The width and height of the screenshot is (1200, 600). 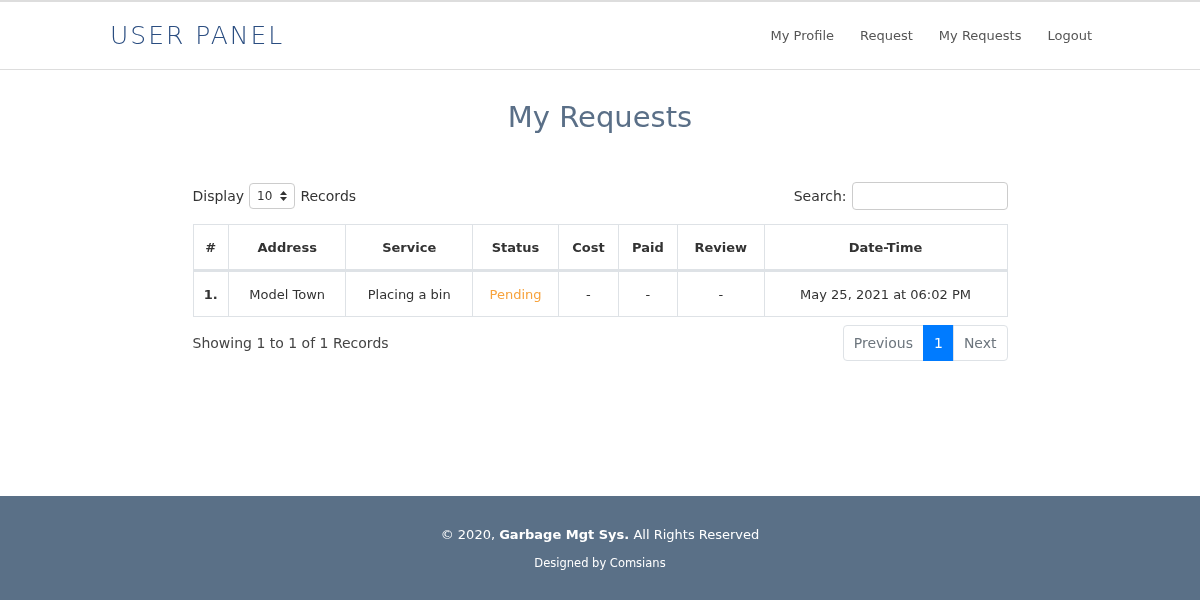 What do you see at coordinates (218, 196) in the screenshot?
I see `display-label: Display` at bounding box center [218, 196].